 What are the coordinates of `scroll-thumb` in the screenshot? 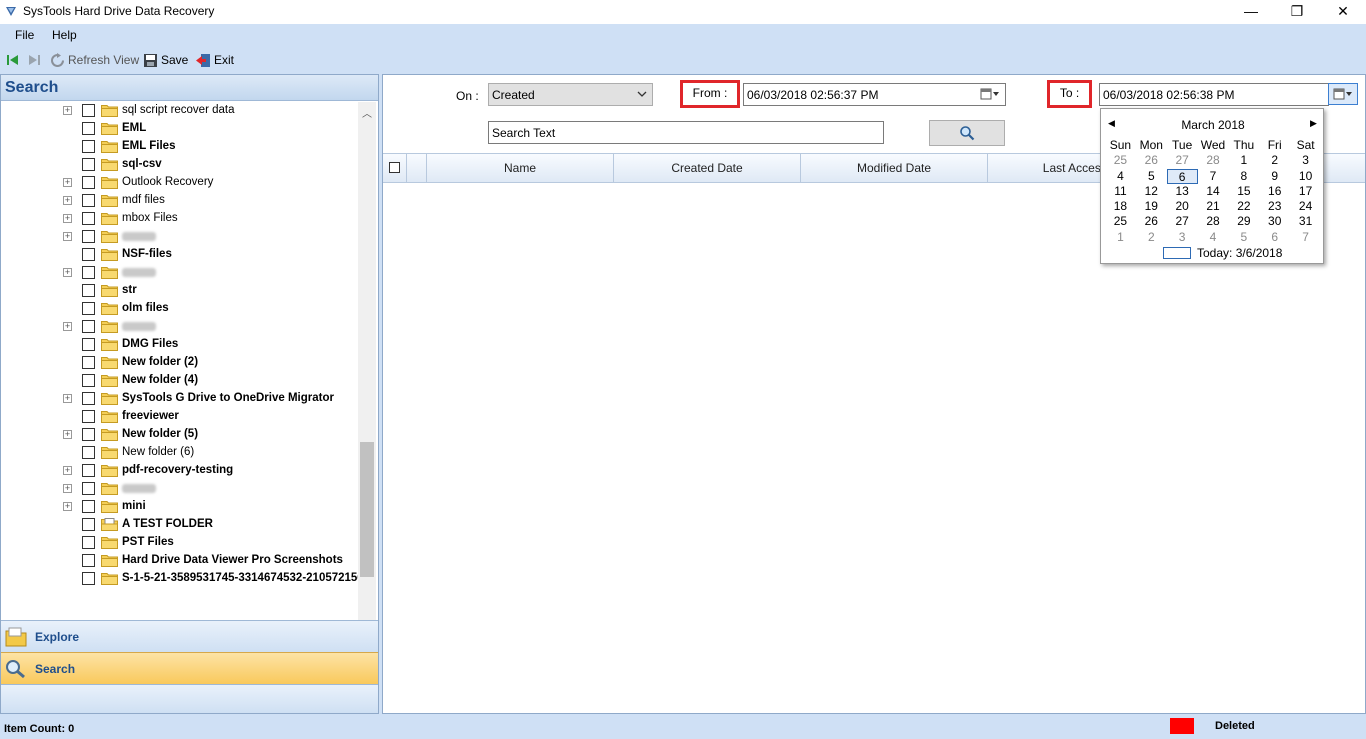 It's located at (367, 509).